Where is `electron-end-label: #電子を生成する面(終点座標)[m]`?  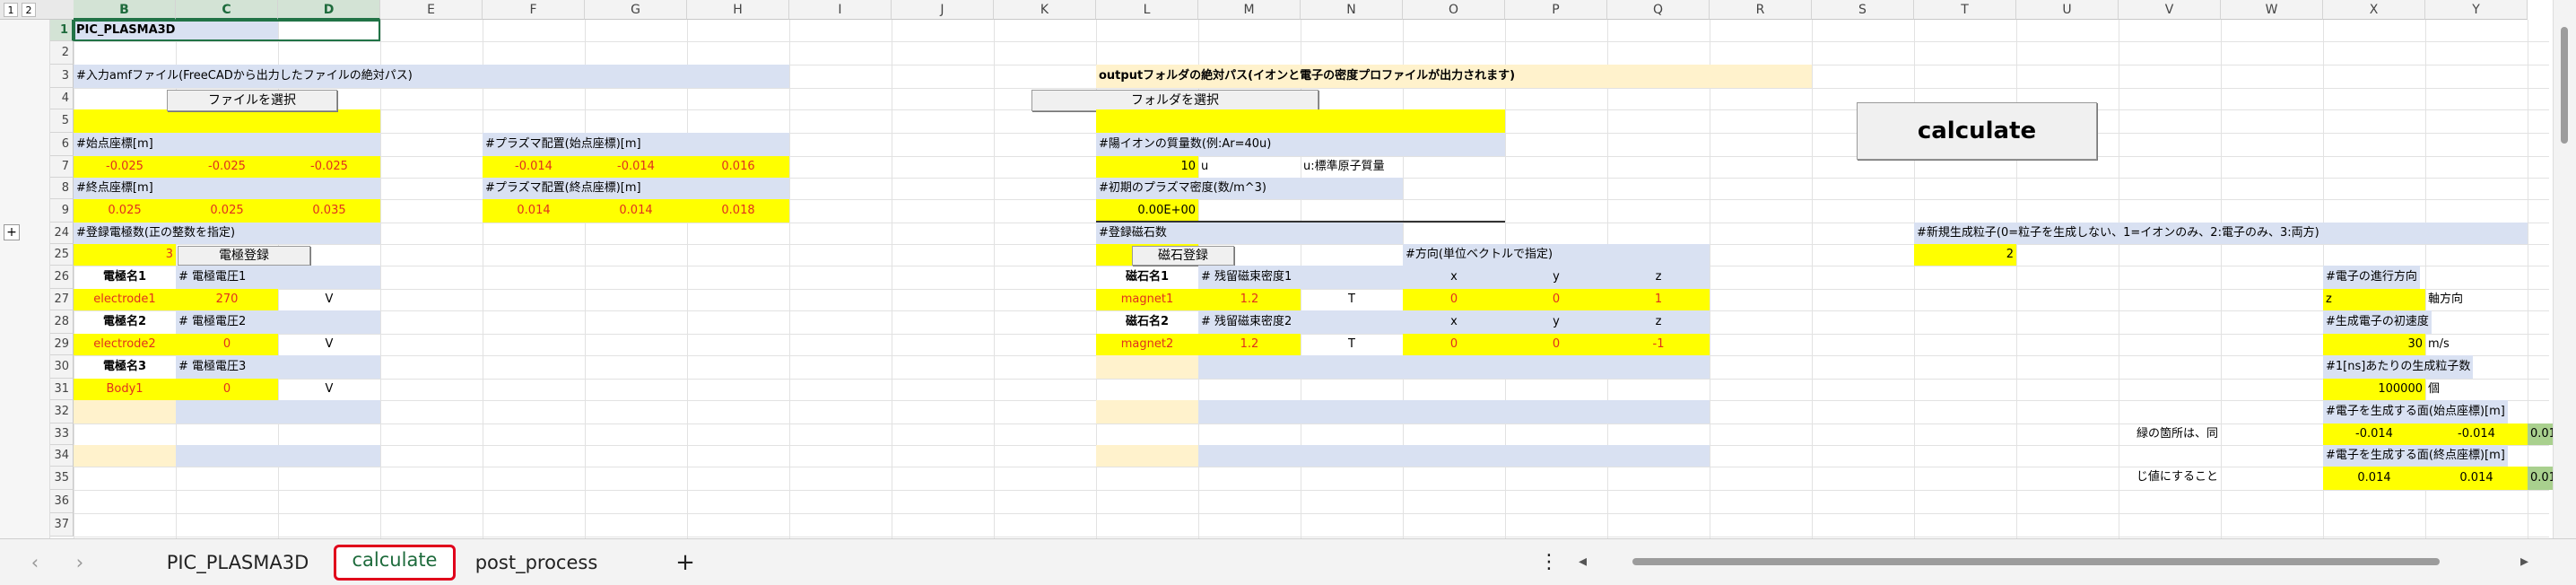
electron-end-label: #電子を生成する面(終点座標)[m] is located at coordinates (2415, 456).